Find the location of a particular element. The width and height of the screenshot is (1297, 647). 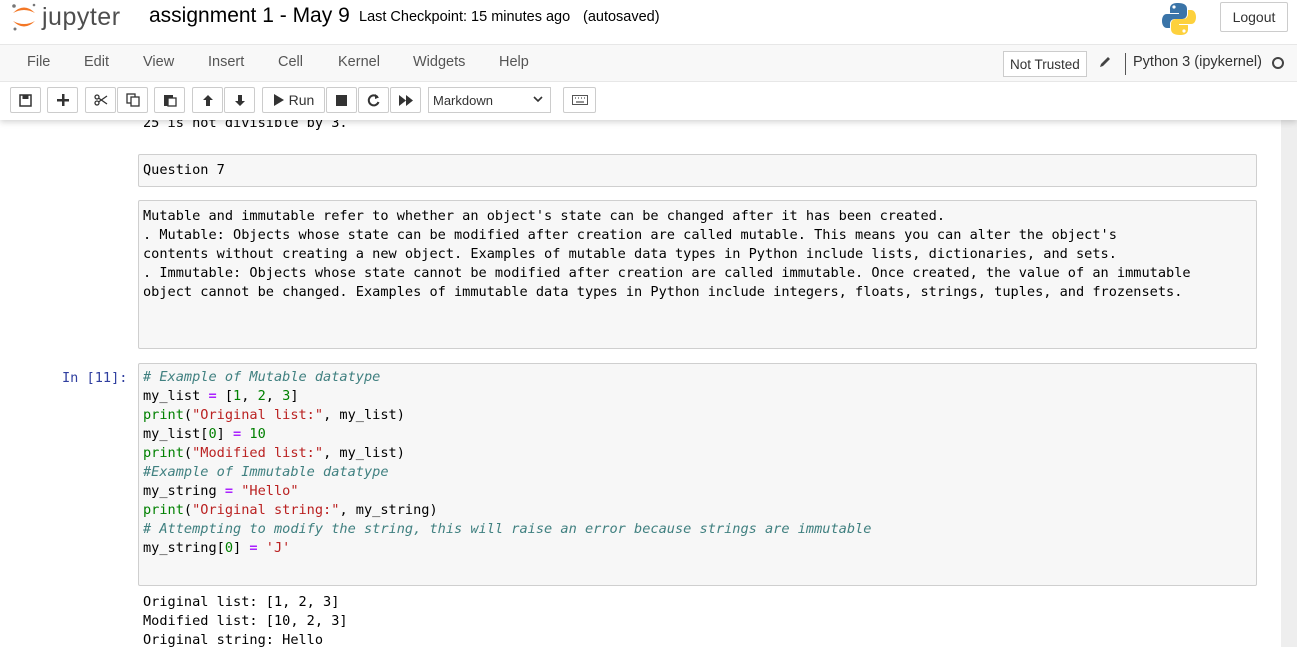

run-button: Run is located at coordinates (293, 100).